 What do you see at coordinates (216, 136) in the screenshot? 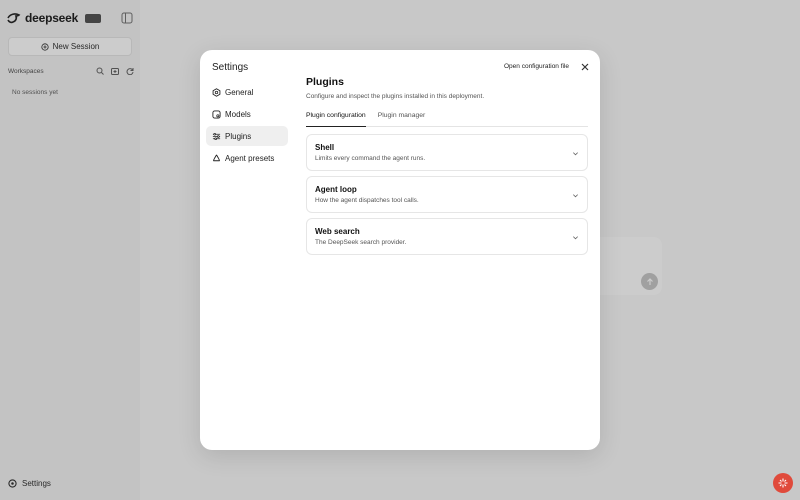
I see `sliders-icon` at bounding box center [216, 136].